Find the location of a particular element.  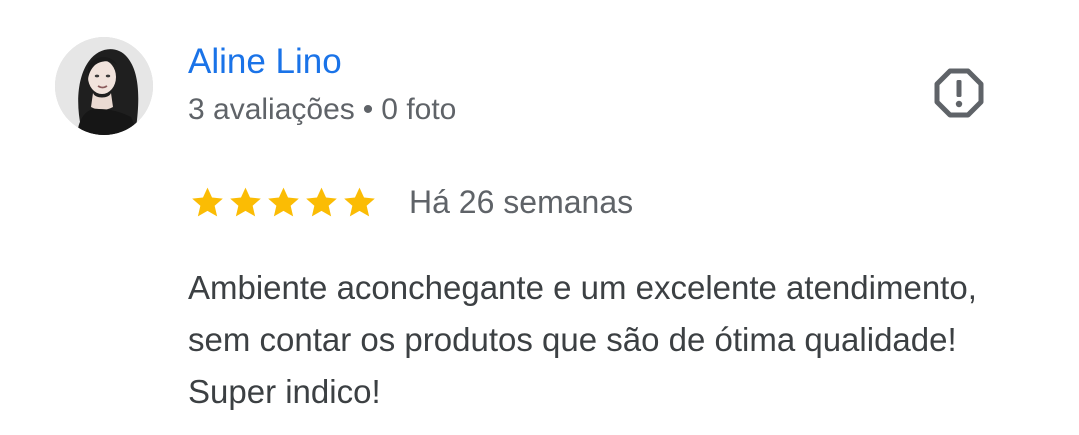

star-rating is located at coordinates (283, 202).